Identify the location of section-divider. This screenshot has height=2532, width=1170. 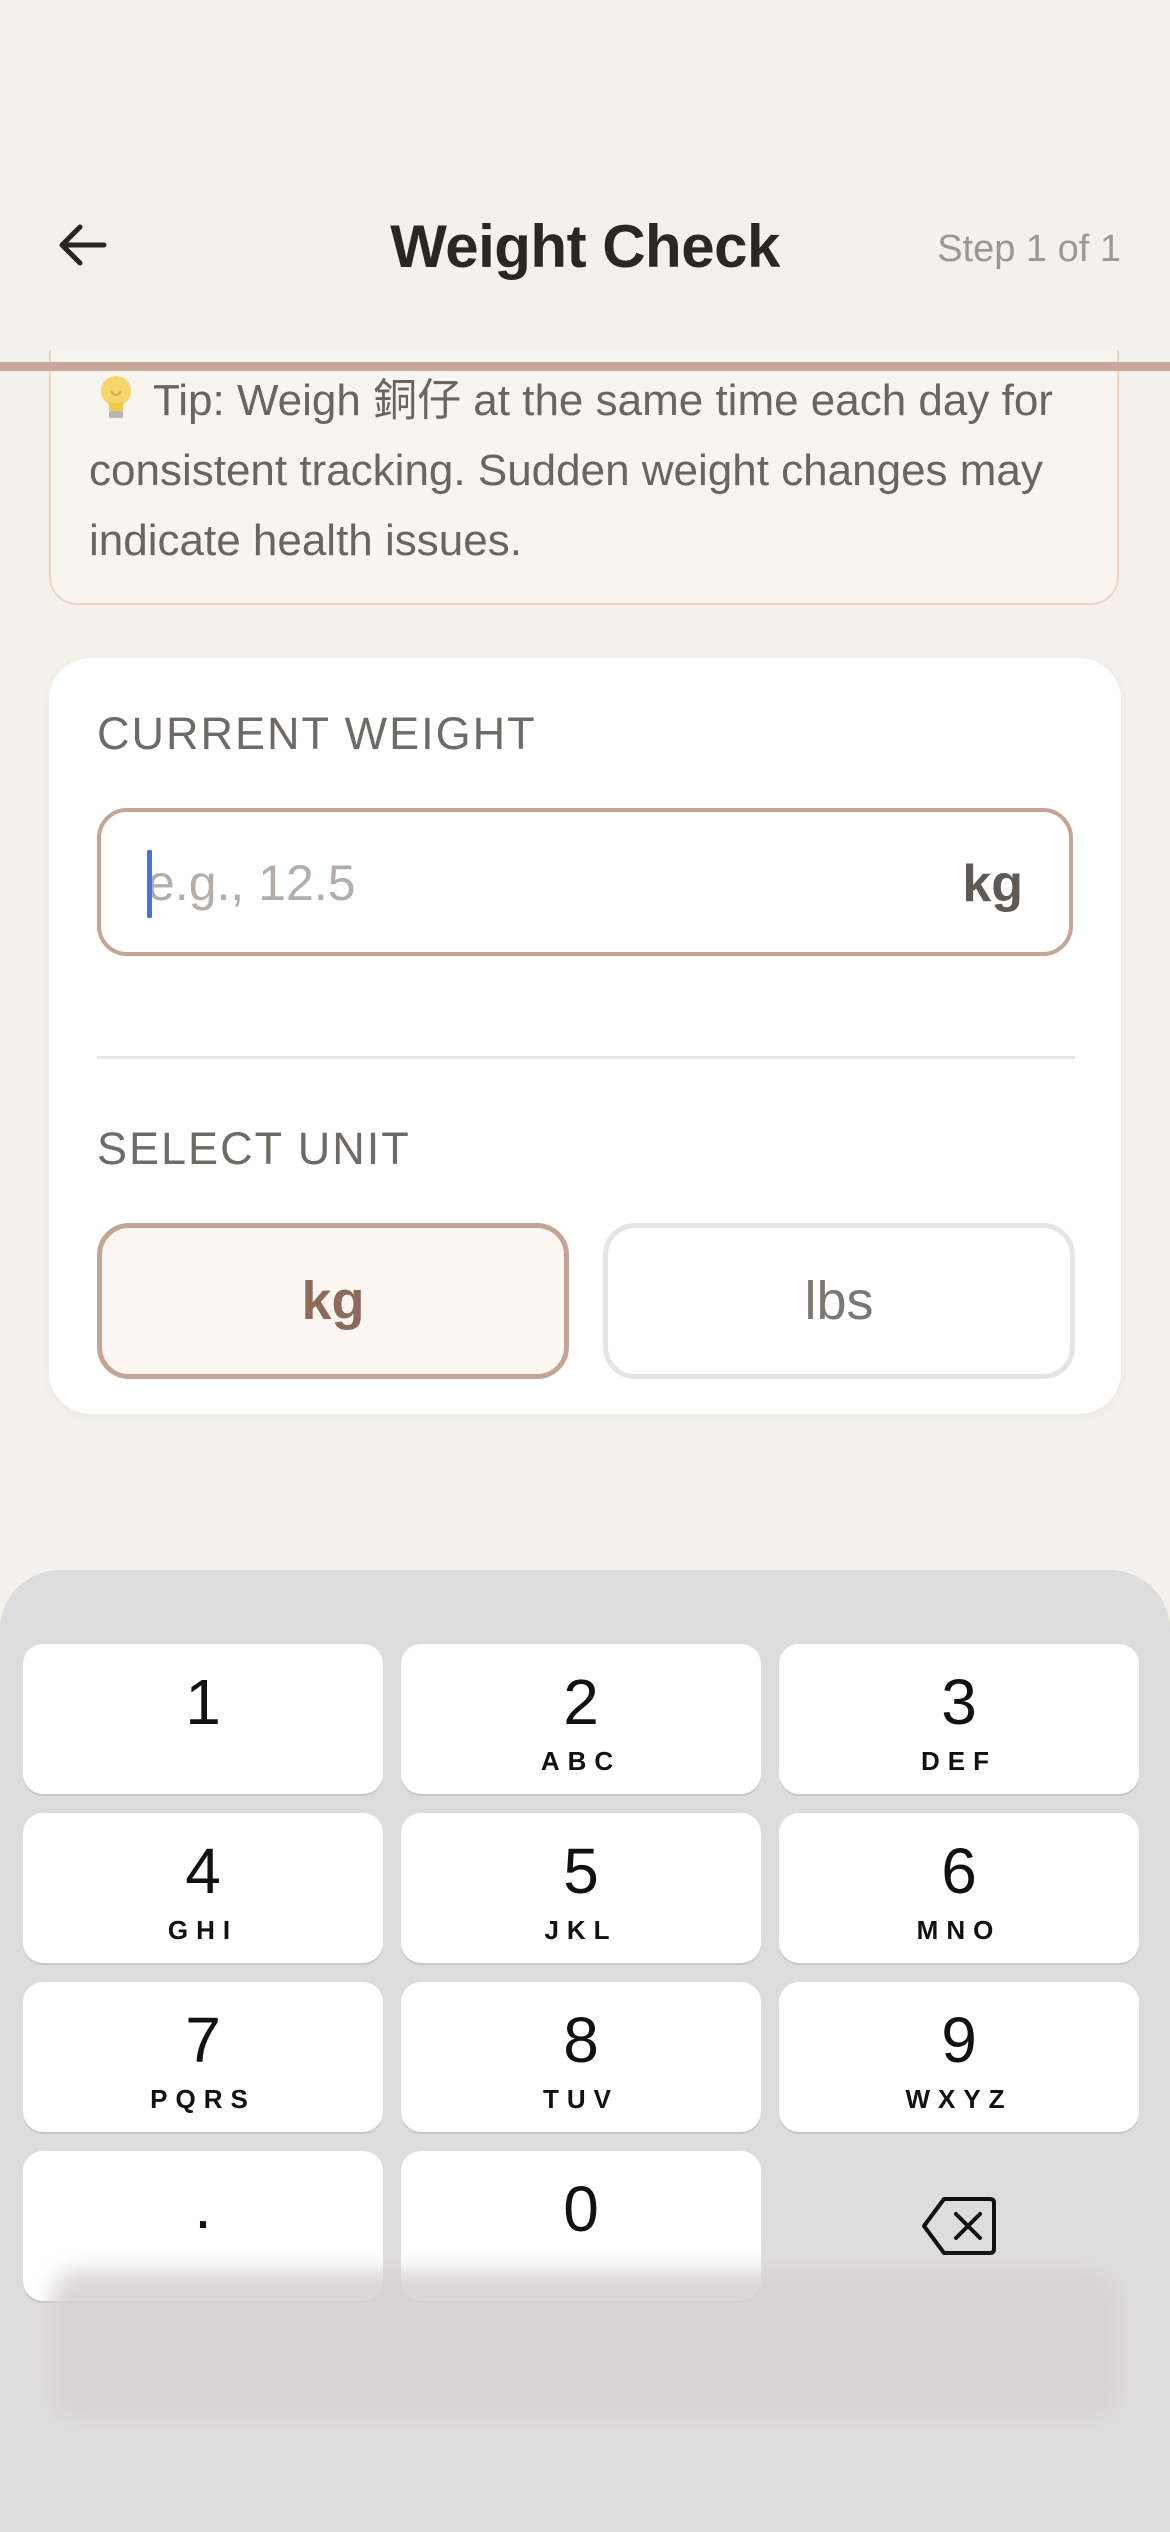
(586, 1057).